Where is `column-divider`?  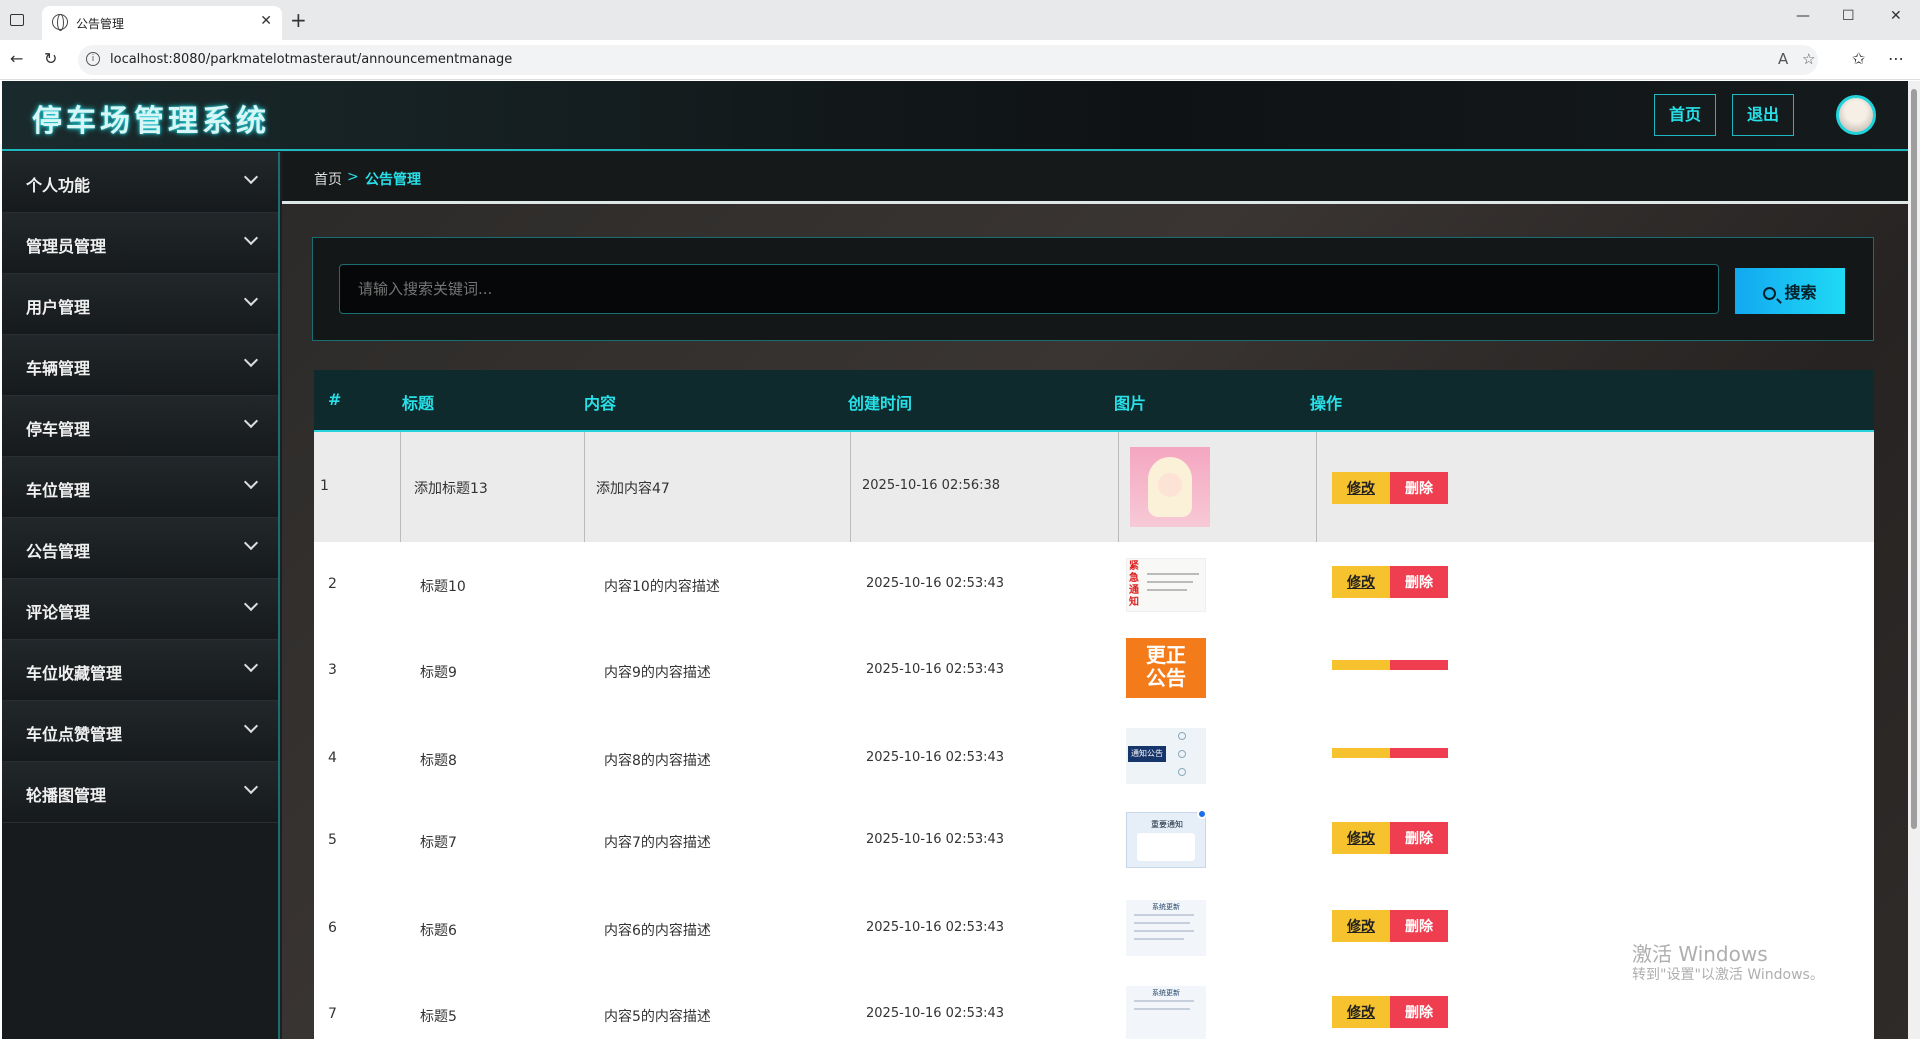 column-divider is located at coordinates (1316, 487).